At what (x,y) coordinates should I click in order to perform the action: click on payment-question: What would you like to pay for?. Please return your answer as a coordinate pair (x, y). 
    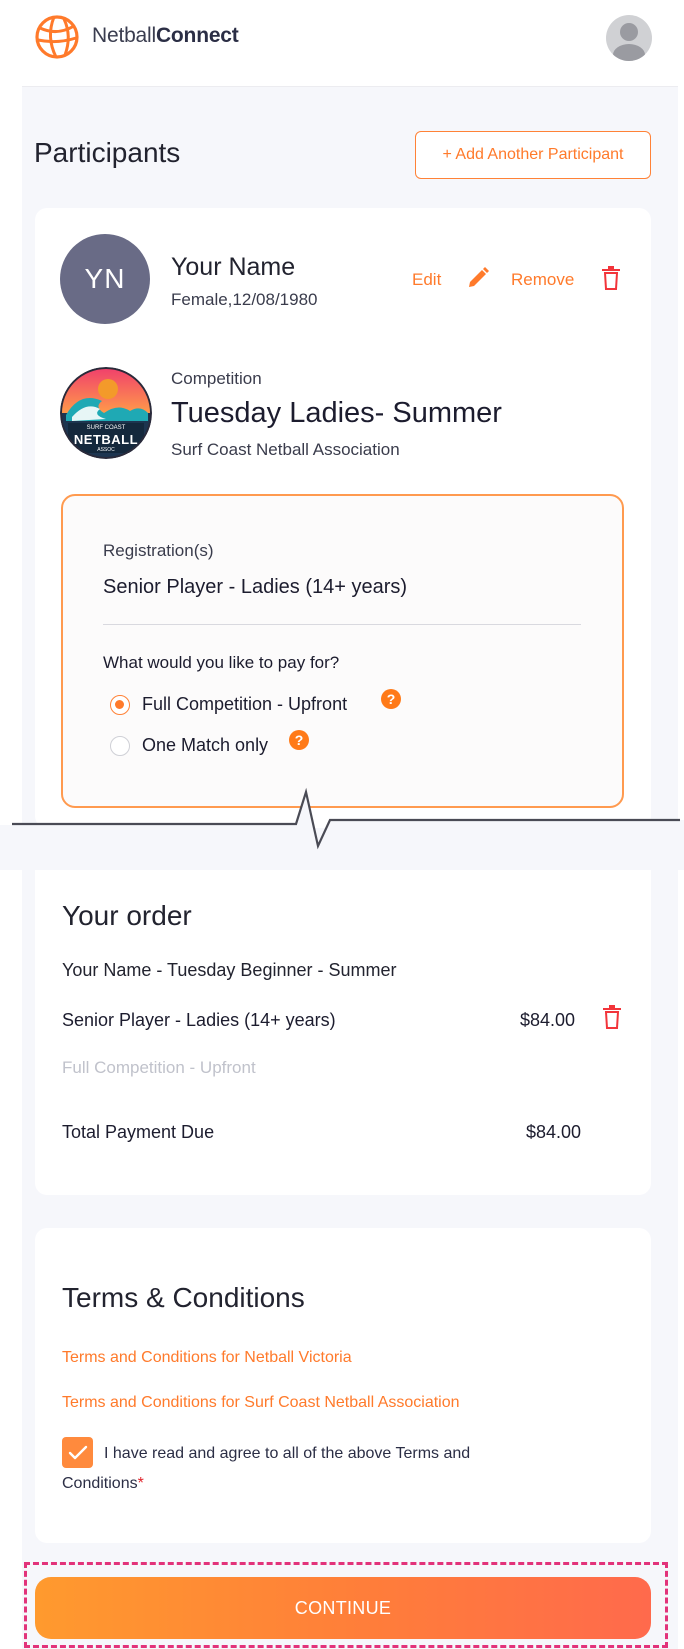
    Looking at the image, I should click on (221, 662).